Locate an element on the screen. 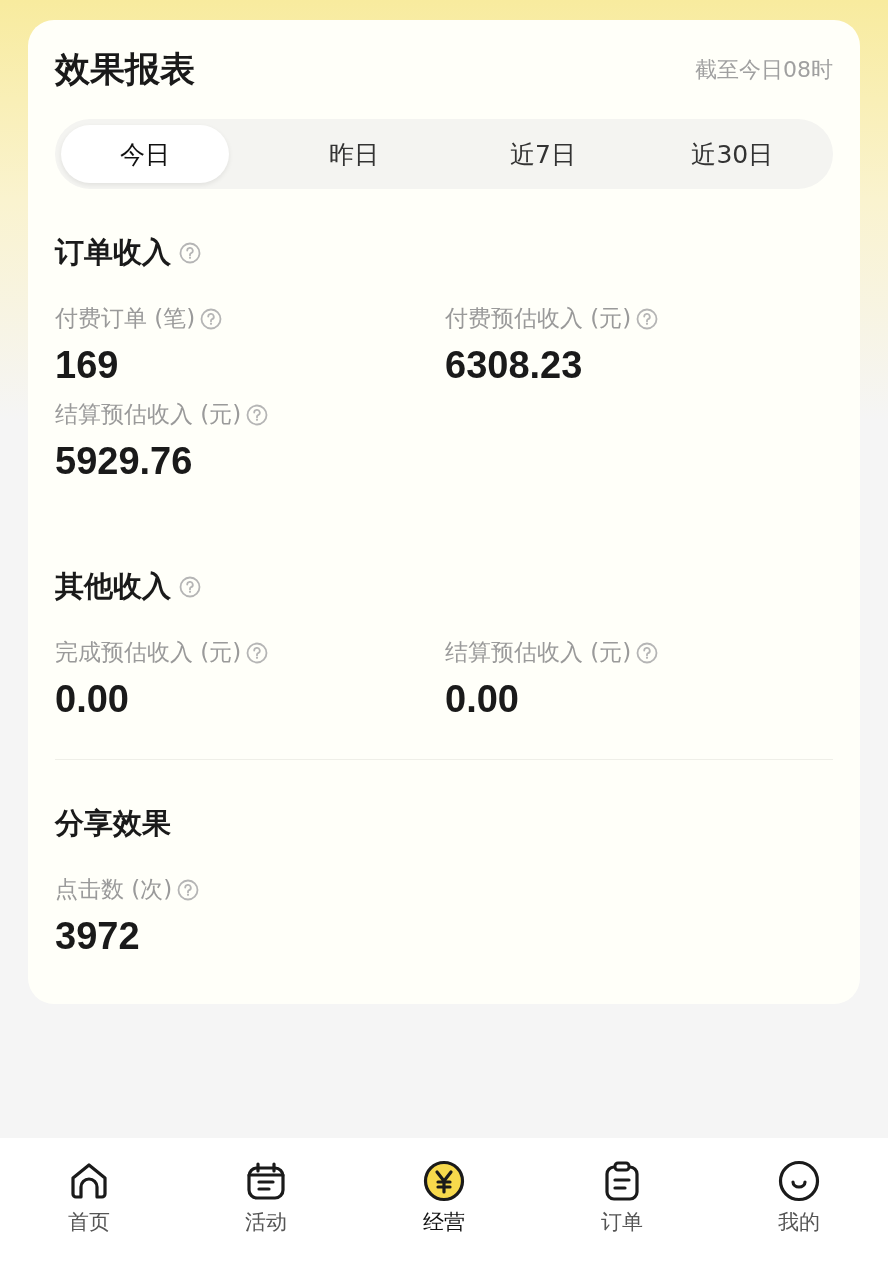  smiley-icon is located at coordinates (799, 1181).